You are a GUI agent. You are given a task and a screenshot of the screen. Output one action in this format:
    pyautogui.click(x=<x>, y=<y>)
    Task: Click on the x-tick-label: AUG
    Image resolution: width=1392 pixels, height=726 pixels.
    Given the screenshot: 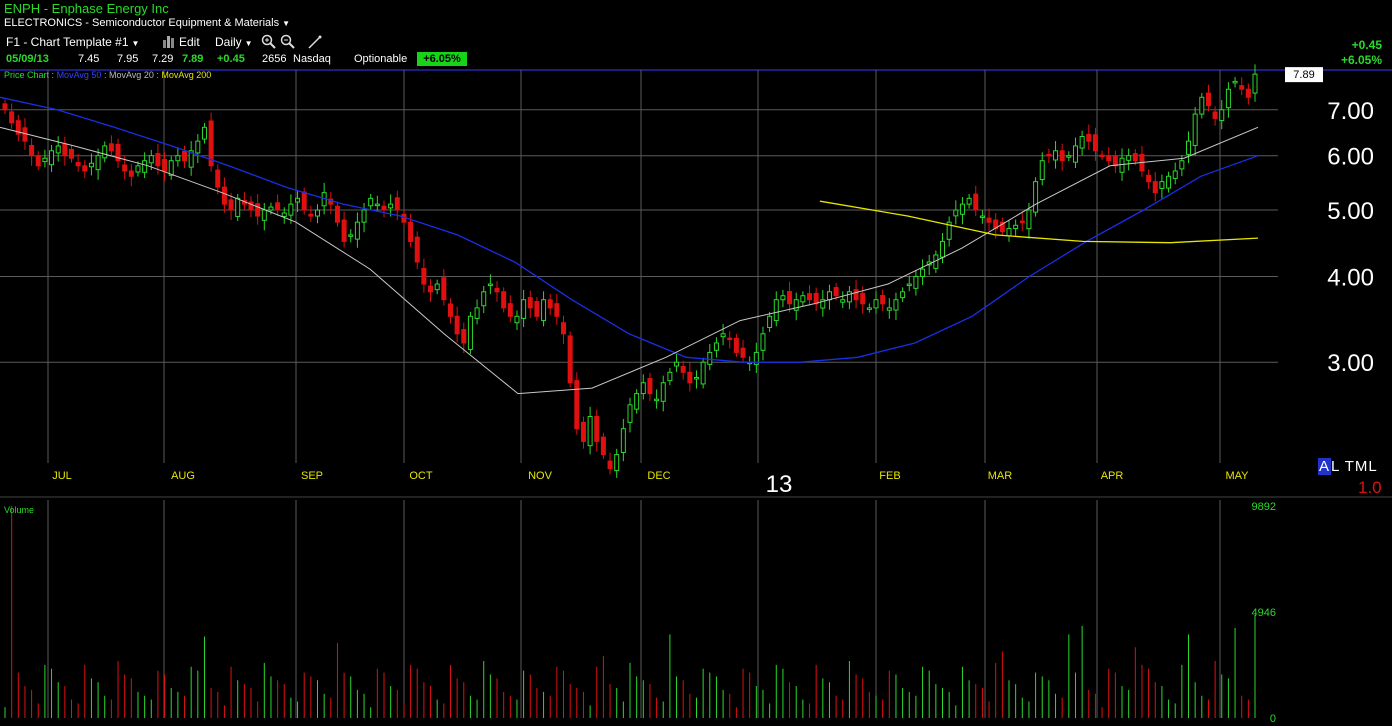 What is the action you would take?
    pyautogui.click(x=183, y=476)
    